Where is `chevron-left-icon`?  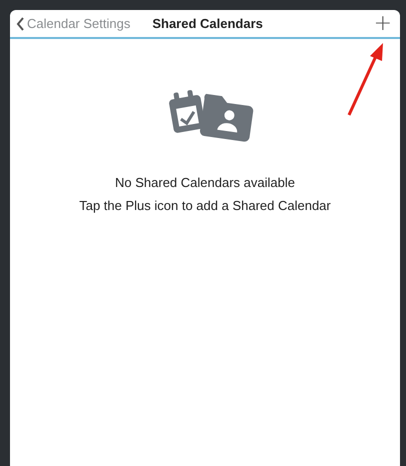 chevron-left-icon is located at coordinates (20, 23).